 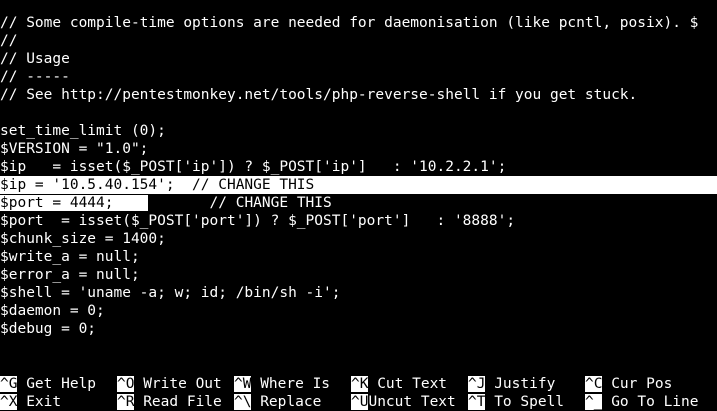 What do you see at coordinates (594, 384) in the screenshot?
I see `shortcut-key: ^C` at bounding box center [594, 384].